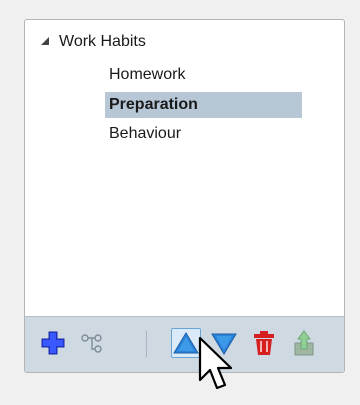  I want to click on delete-button, so click(264, 343).